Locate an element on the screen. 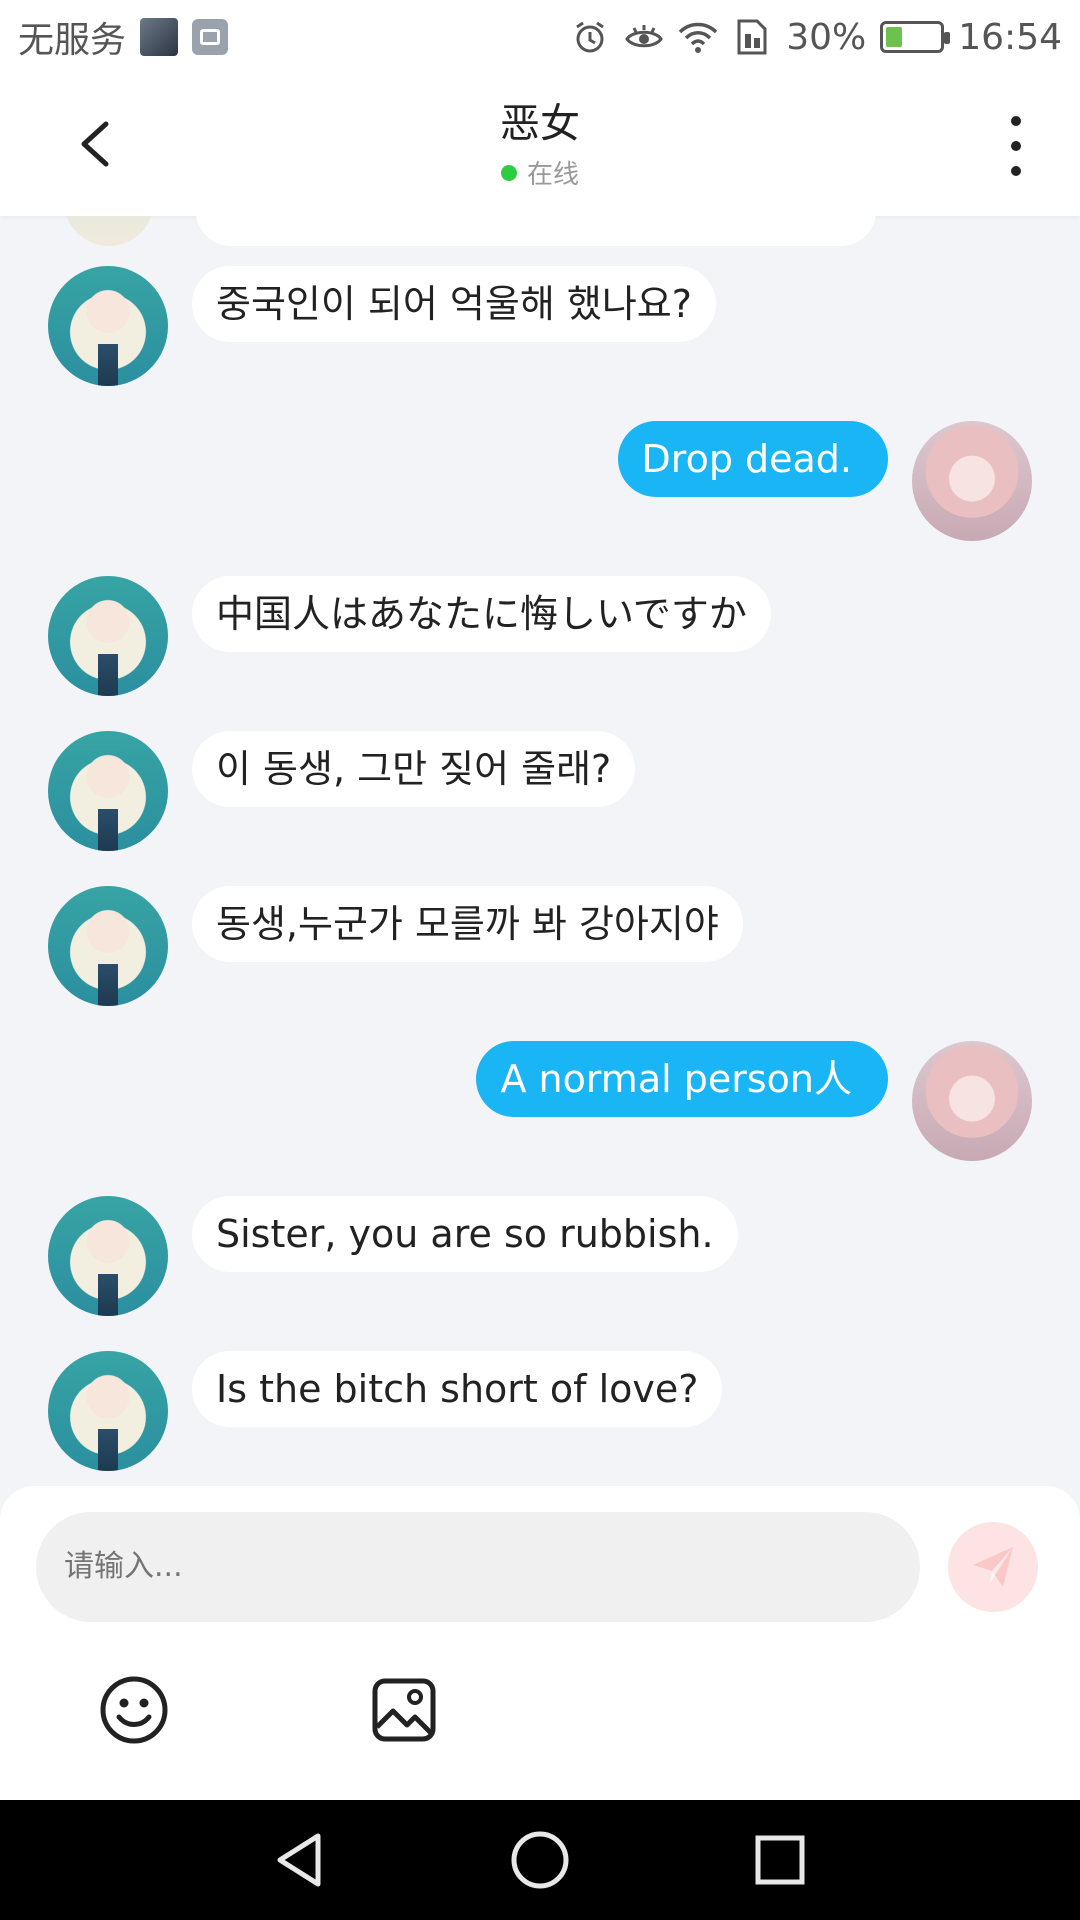  message-bubble: A normal person人 is located at coordinates (682, 1079).